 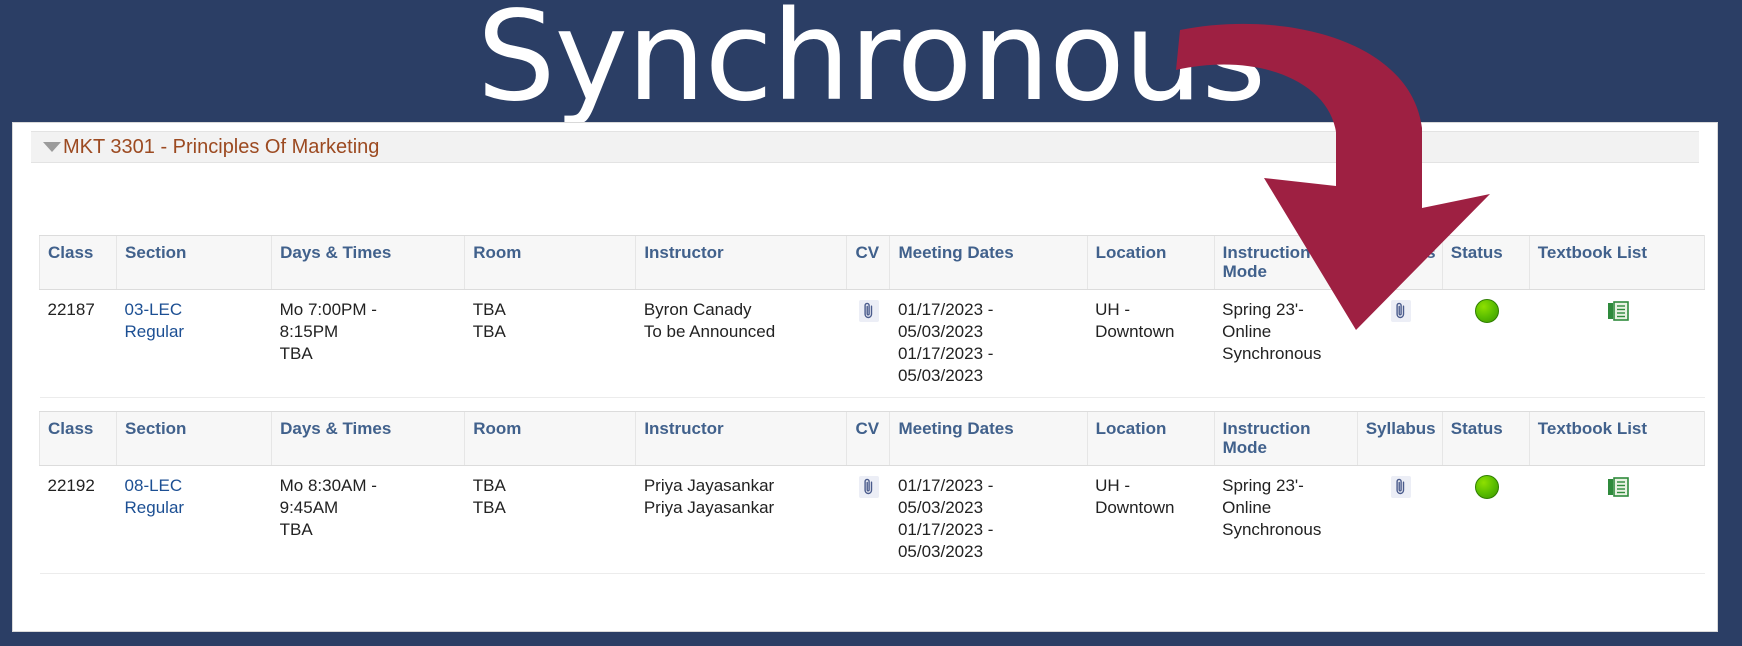 What do you see at coordinates (865, 147) in the screenshot?
I see `course-section-header: MKT 3301 - Principles Of Marketing` at bounding box center [865, 147].